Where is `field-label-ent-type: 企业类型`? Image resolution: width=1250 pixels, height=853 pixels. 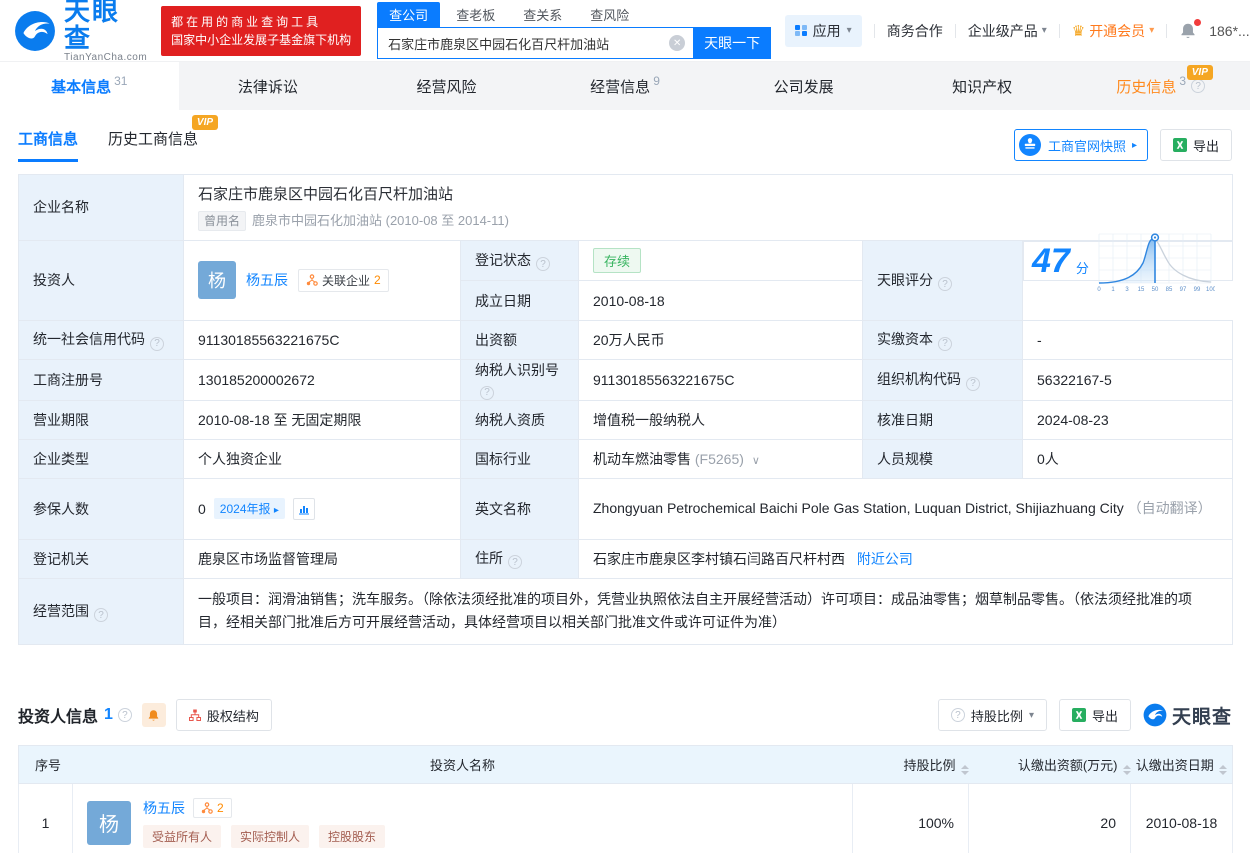 field-label-ent-type: 企业类型 is located at coordinates (101, 458).